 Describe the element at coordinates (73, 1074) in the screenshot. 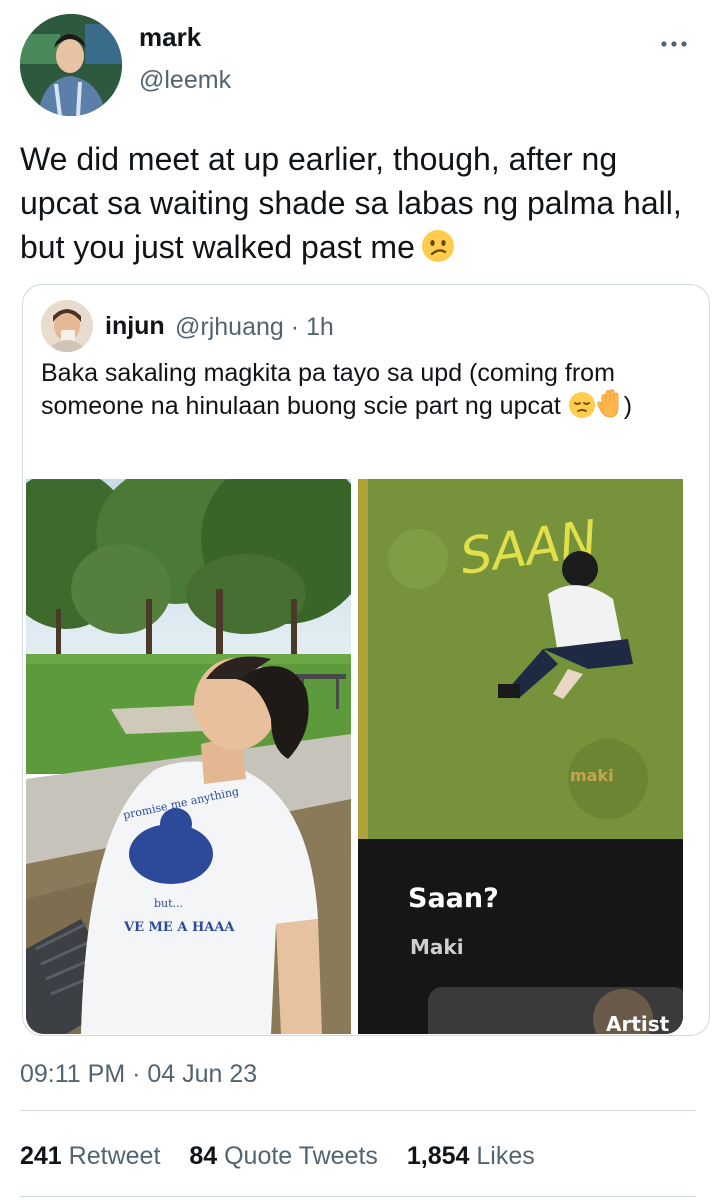

I see `tweet-time: 09:11 PM` at that location.